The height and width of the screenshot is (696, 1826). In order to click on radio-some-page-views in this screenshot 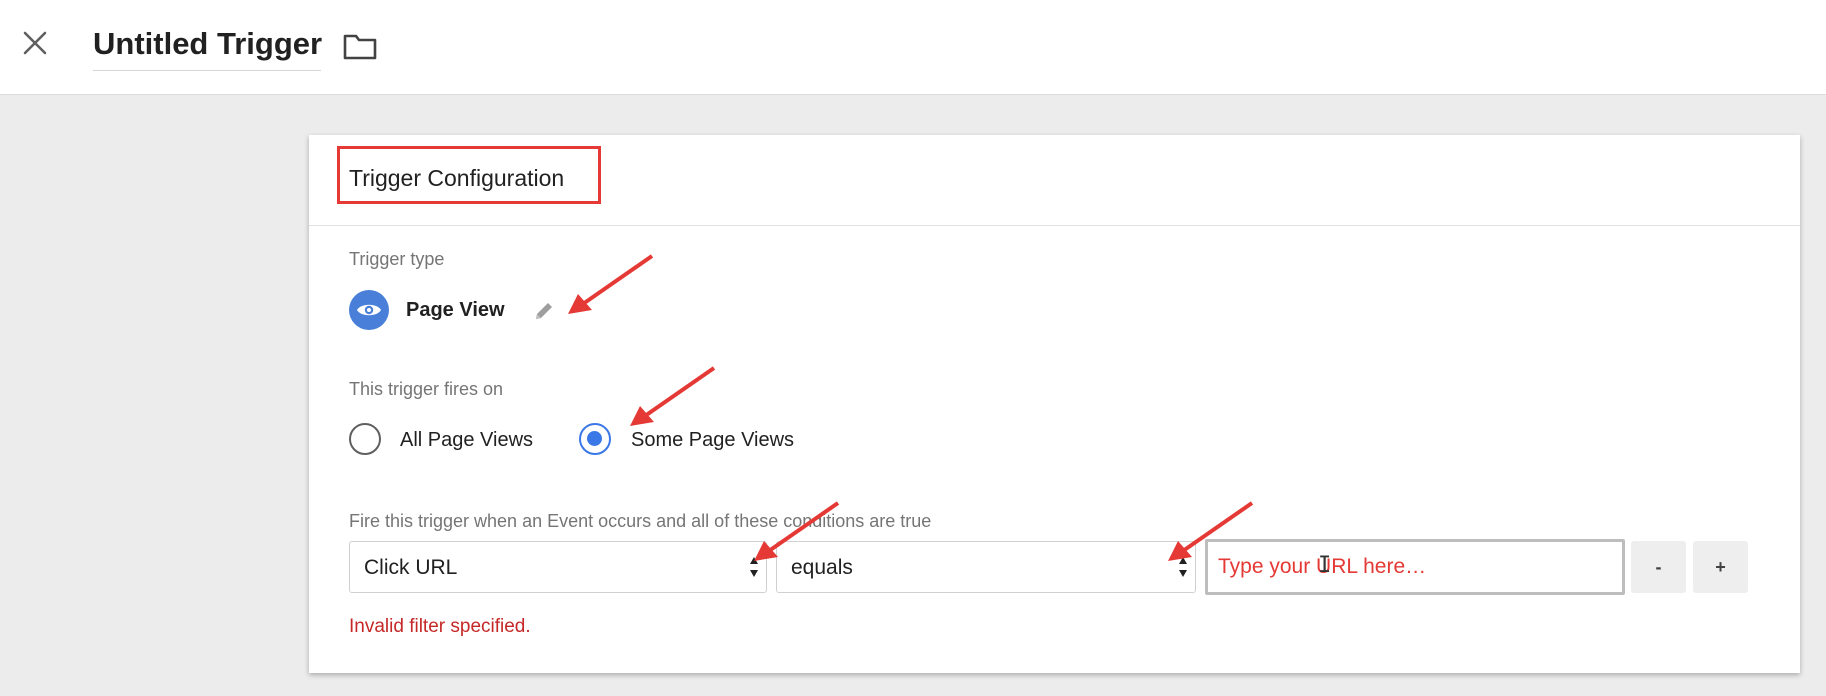, I will do `click(595, 439)`.